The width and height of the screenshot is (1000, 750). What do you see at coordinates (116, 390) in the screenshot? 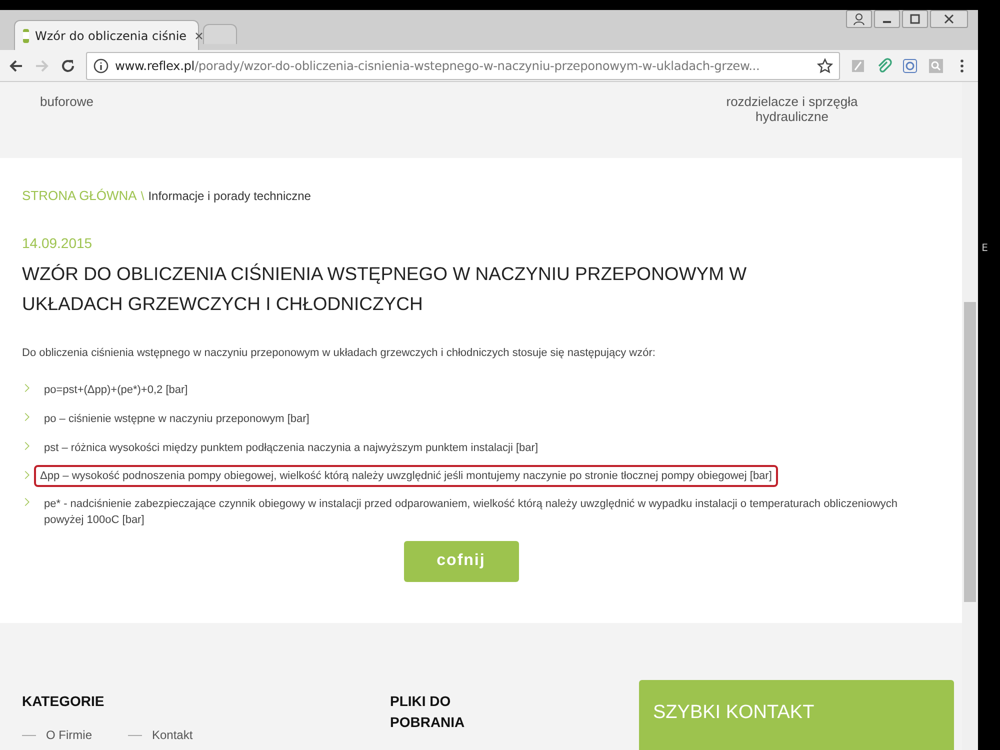
I see `formula-item: po=pst+(Δpp)+(pe*)+0,2 [bar]` at bounding box center [116, 390].